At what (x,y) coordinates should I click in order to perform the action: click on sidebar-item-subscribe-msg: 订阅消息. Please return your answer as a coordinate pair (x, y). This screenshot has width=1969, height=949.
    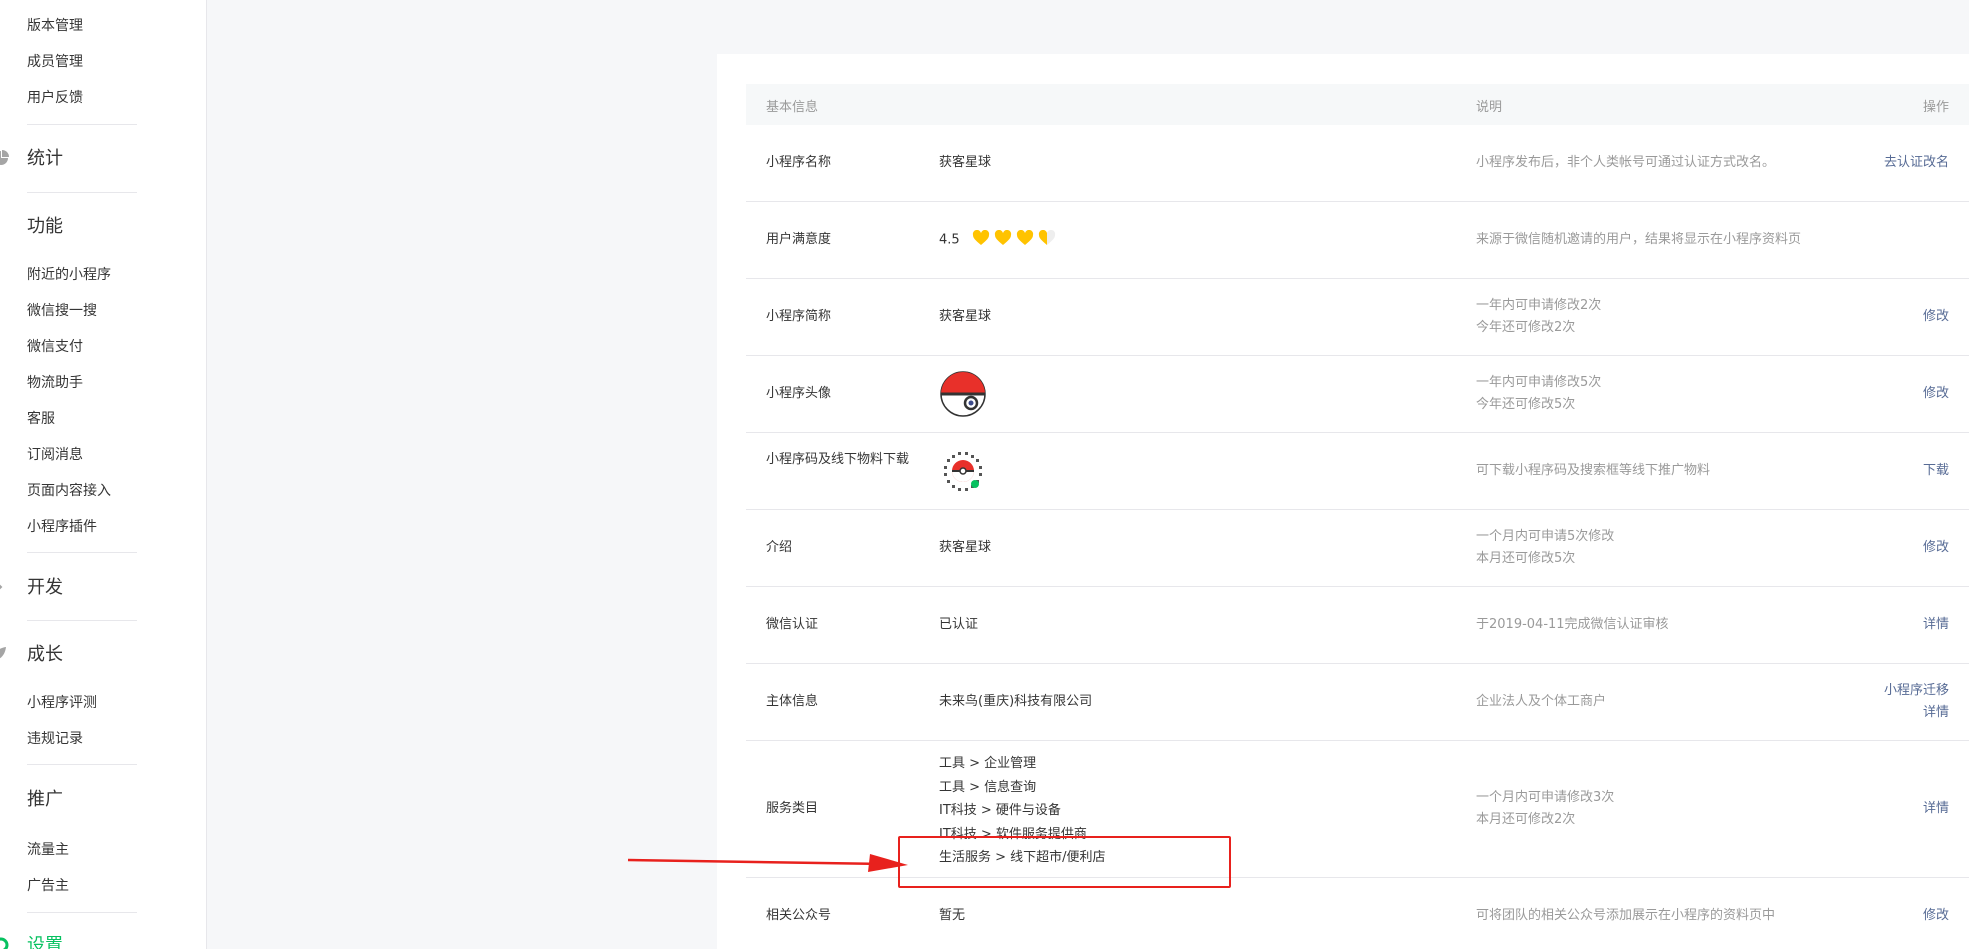
    Looking at the image, I should click on (102, 455).